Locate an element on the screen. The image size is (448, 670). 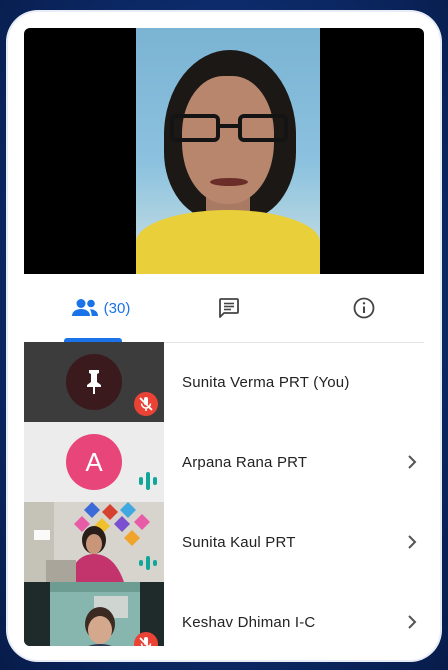
participant-name: Arpana Rana PRT is located at coordinates (245, 462).